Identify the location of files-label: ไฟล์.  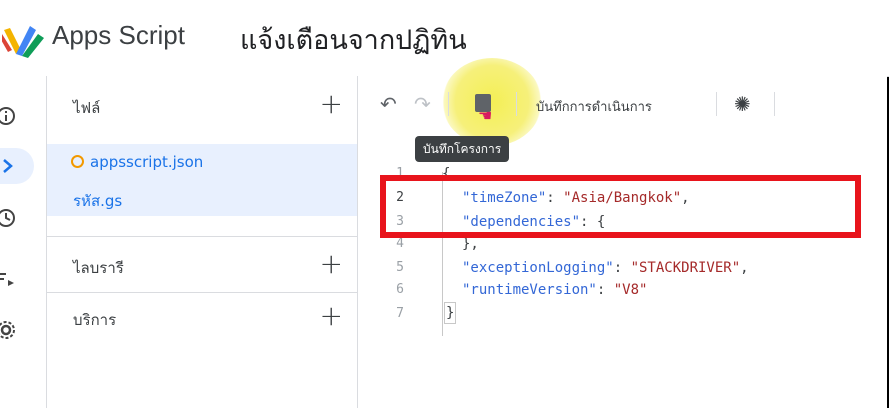
(87, 108).